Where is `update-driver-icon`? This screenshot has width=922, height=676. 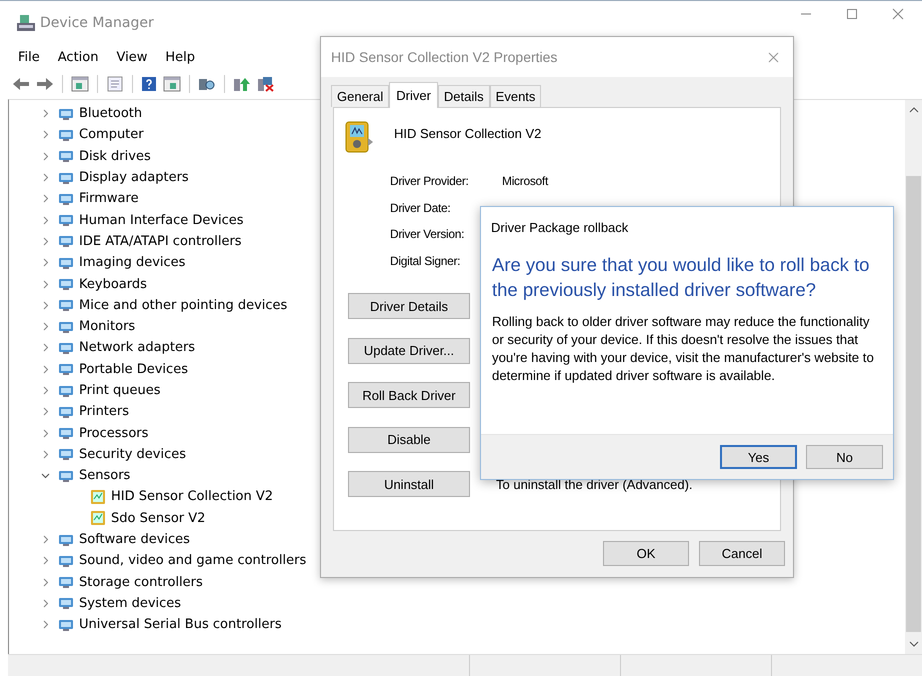
update-driver-icon is located at coordinates (242, 84).